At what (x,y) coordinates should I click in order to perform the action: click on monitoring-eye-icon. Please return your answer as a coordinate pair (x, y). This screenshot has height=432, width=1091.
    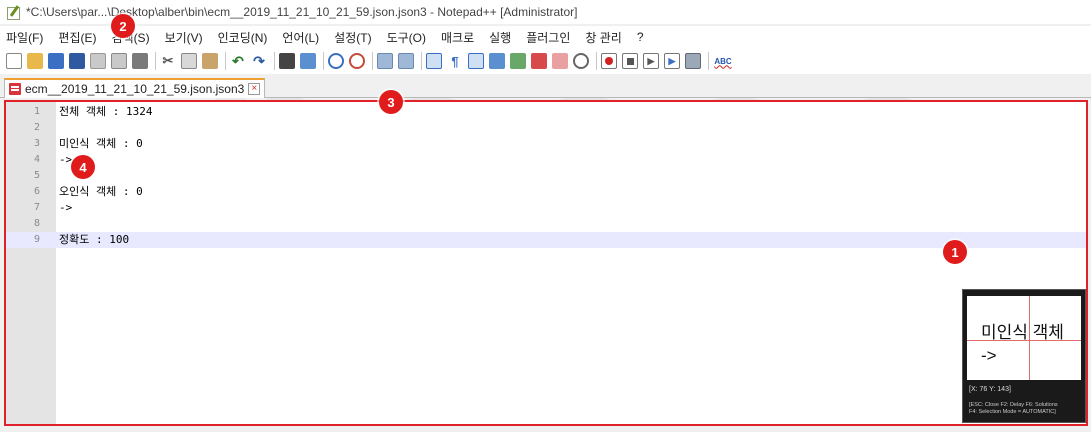
    Looking at the image, I should click on (581, 61).